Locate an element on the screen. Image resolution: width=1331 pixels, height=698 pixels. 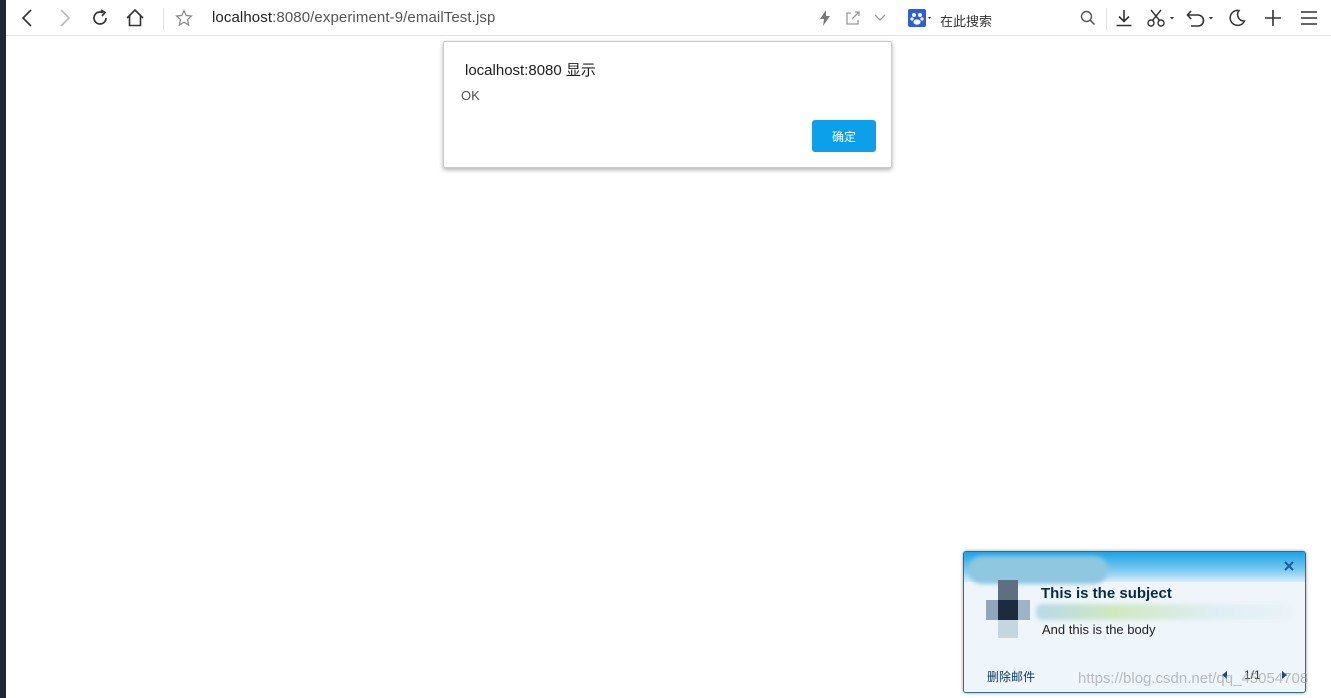
hamburger-menu-icon is located at coordinates (1309, 18).